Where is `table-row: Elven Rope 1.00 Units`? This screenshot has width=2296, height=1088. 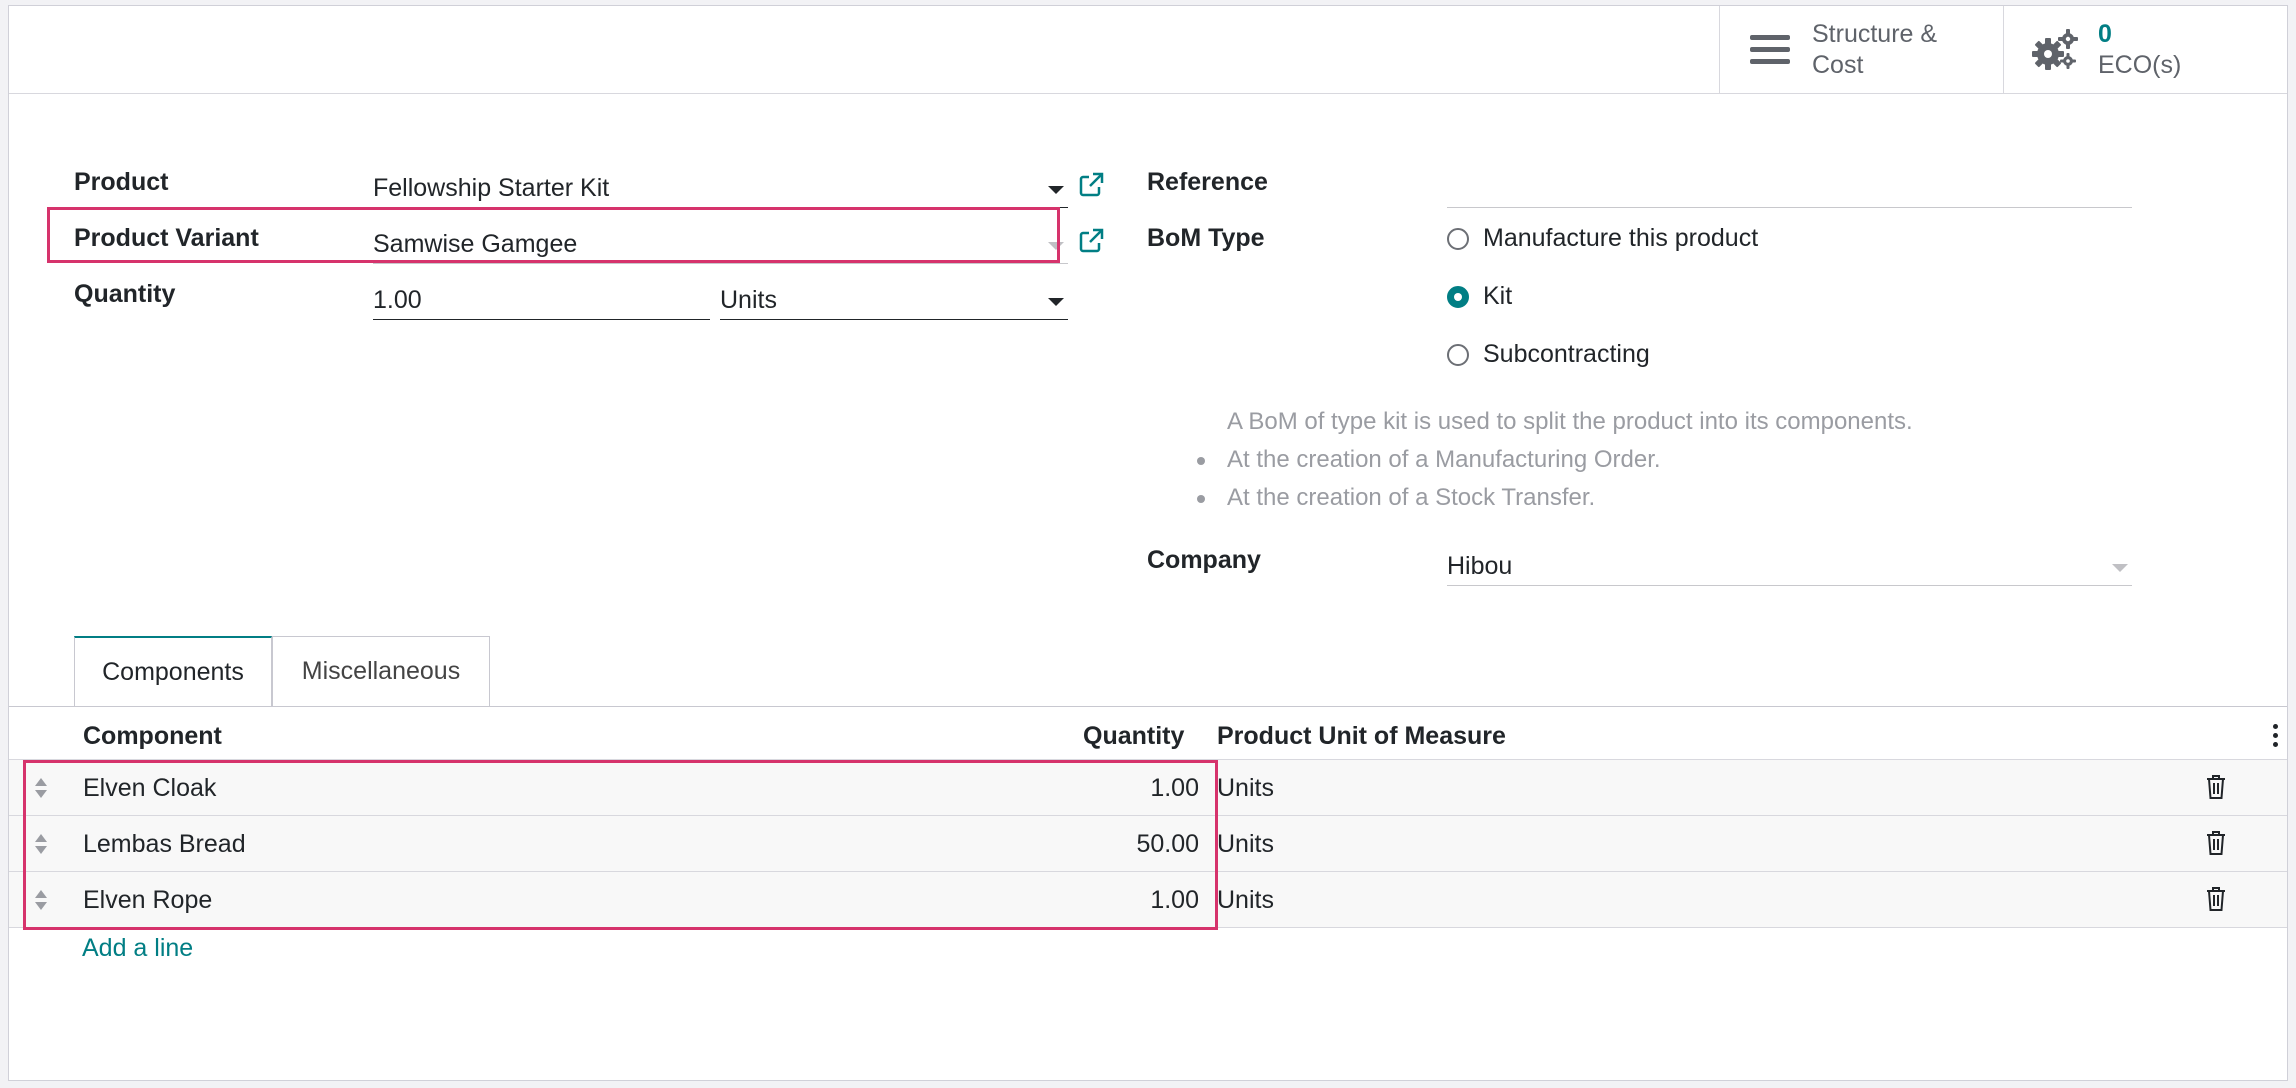 table-row: Elven Rope 1.00 Units is located at coordinates (1148, 900).